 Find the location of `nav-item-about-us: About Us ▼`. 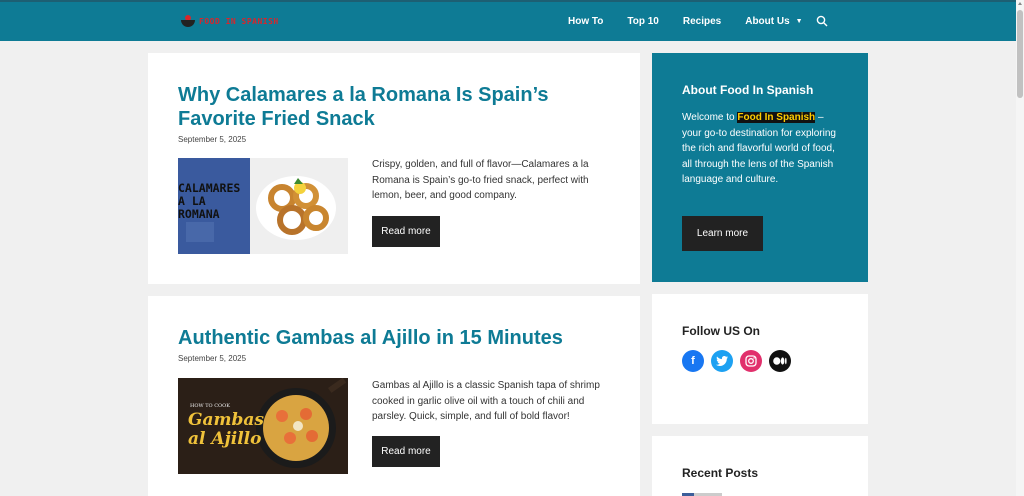

nav-item-about-us: About Us ▼ is located at coordinates (773, 21).